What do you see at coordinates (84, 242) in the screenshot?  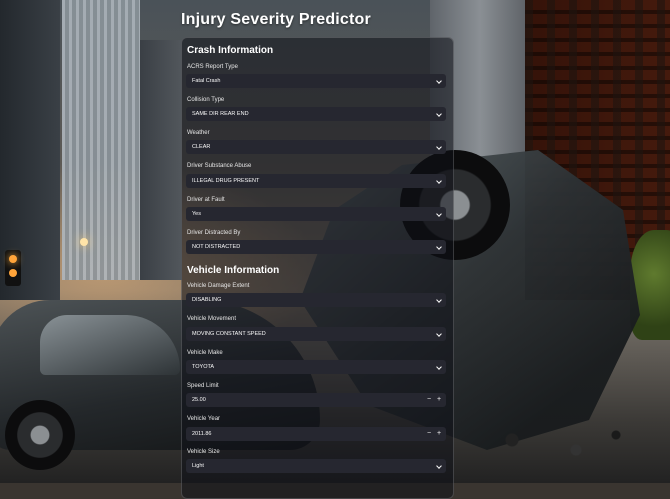 I see `street-lamp` at bounding box center [84, 242].